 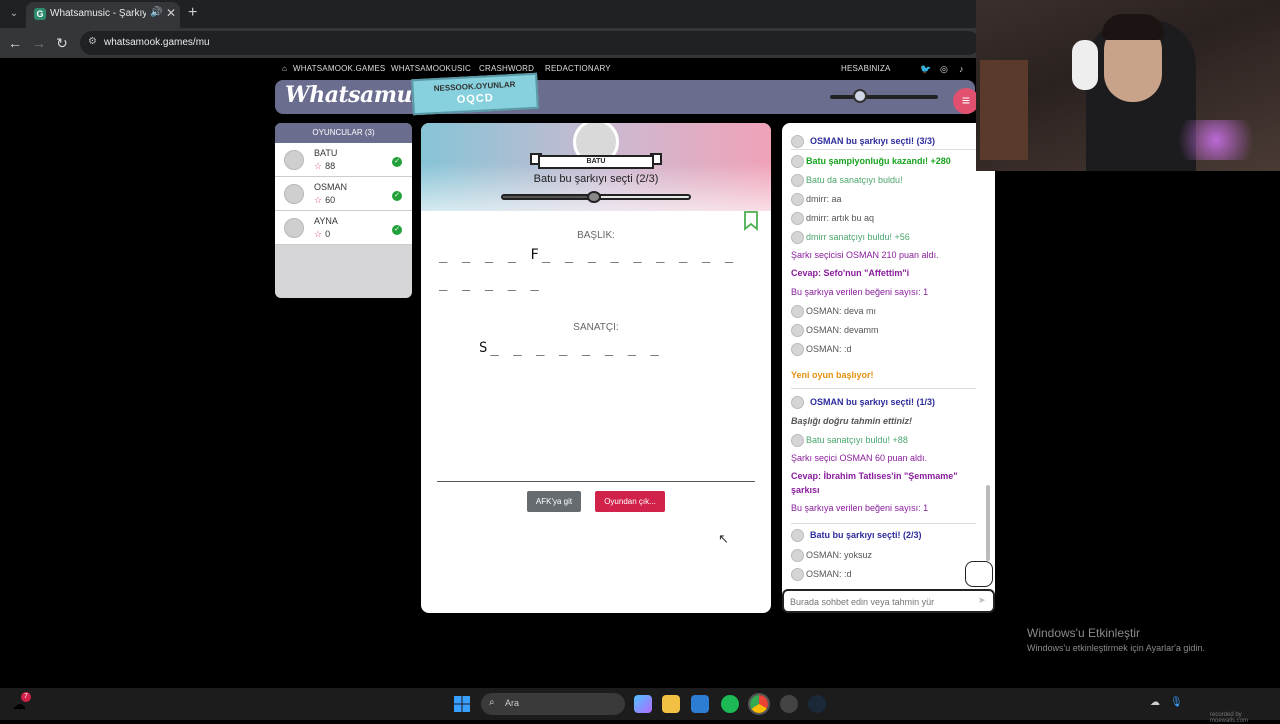 I want to click on star-icon: ☆, so click(x=318, y=166).